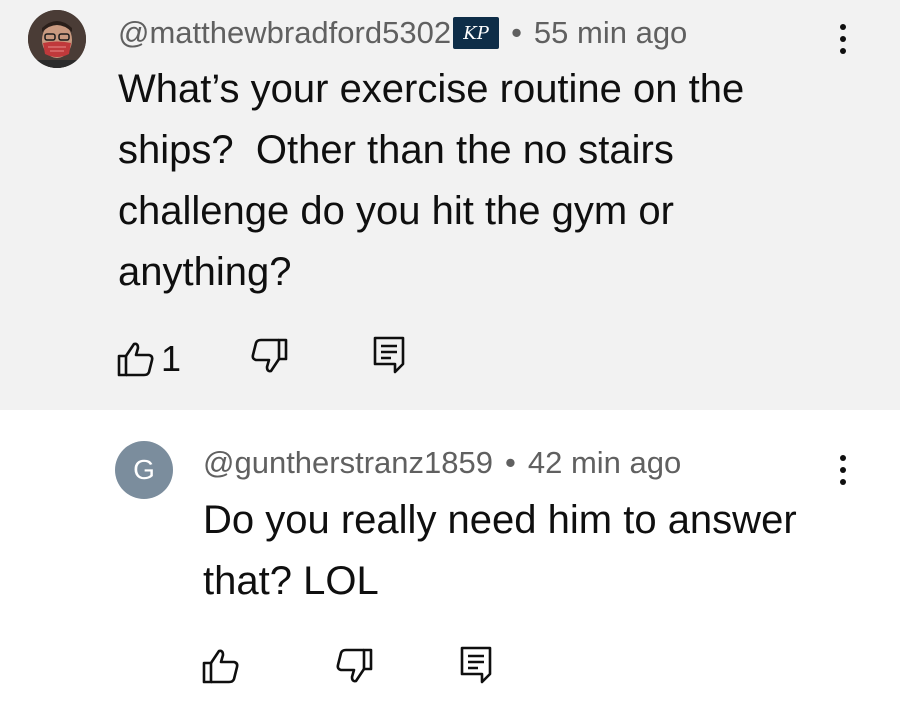 This screenshot has height=702, width=900. What do you see at coordinates (604, 463) in the screenshot?
I see `timestamp: 42 min ago` at bounding box center [604, 463].